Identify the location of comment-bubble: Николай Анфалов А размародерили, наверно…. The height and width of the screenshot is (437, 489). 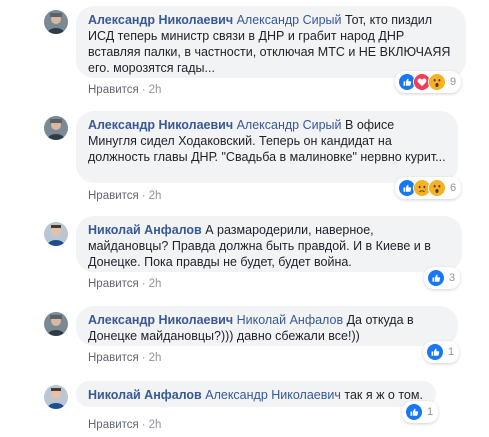
(269, 244).